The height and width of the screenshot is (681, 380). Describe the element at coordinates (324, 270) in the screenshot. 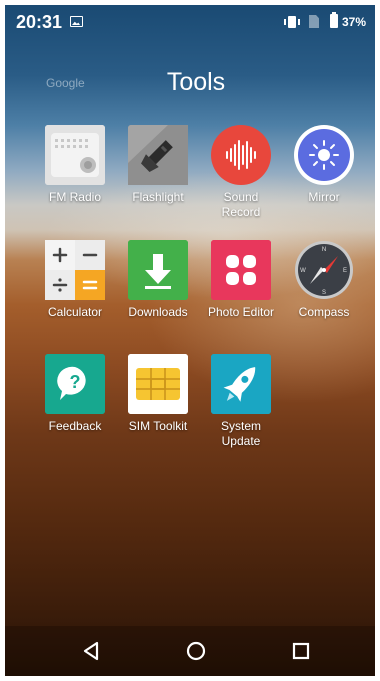

I see `compass-icon: N S W E` at that location.